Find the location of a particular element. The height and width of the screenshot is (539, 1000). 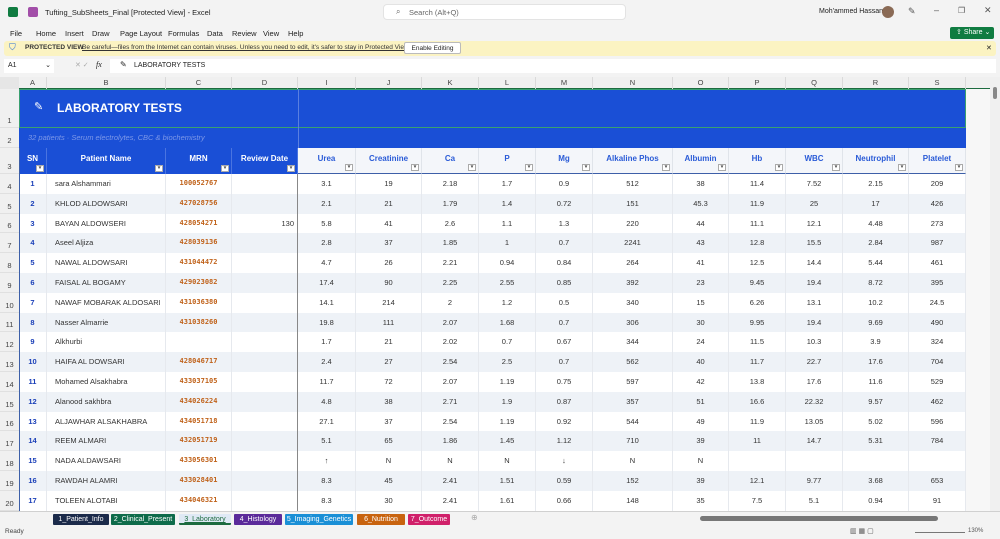

lab-value-p: 1.61 is located at coordinates (507, 500).